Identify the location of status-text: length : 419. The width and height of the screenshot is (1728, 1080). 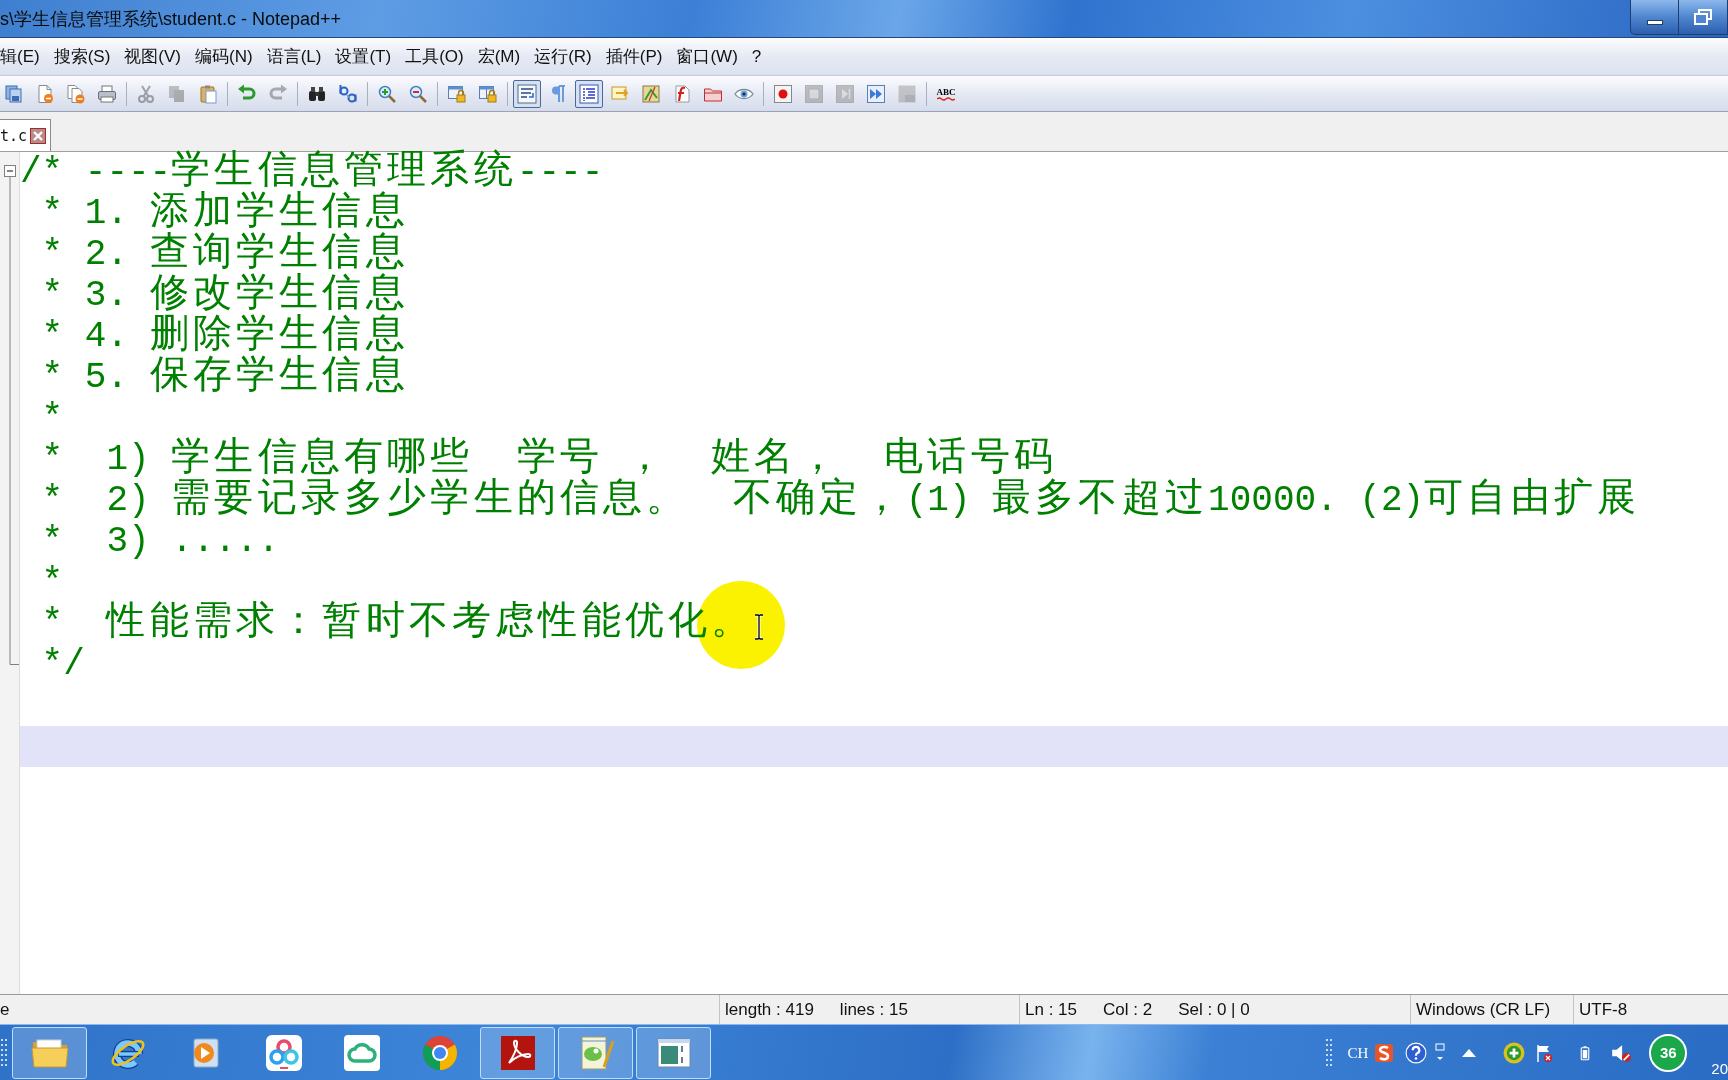
(769, 1009).